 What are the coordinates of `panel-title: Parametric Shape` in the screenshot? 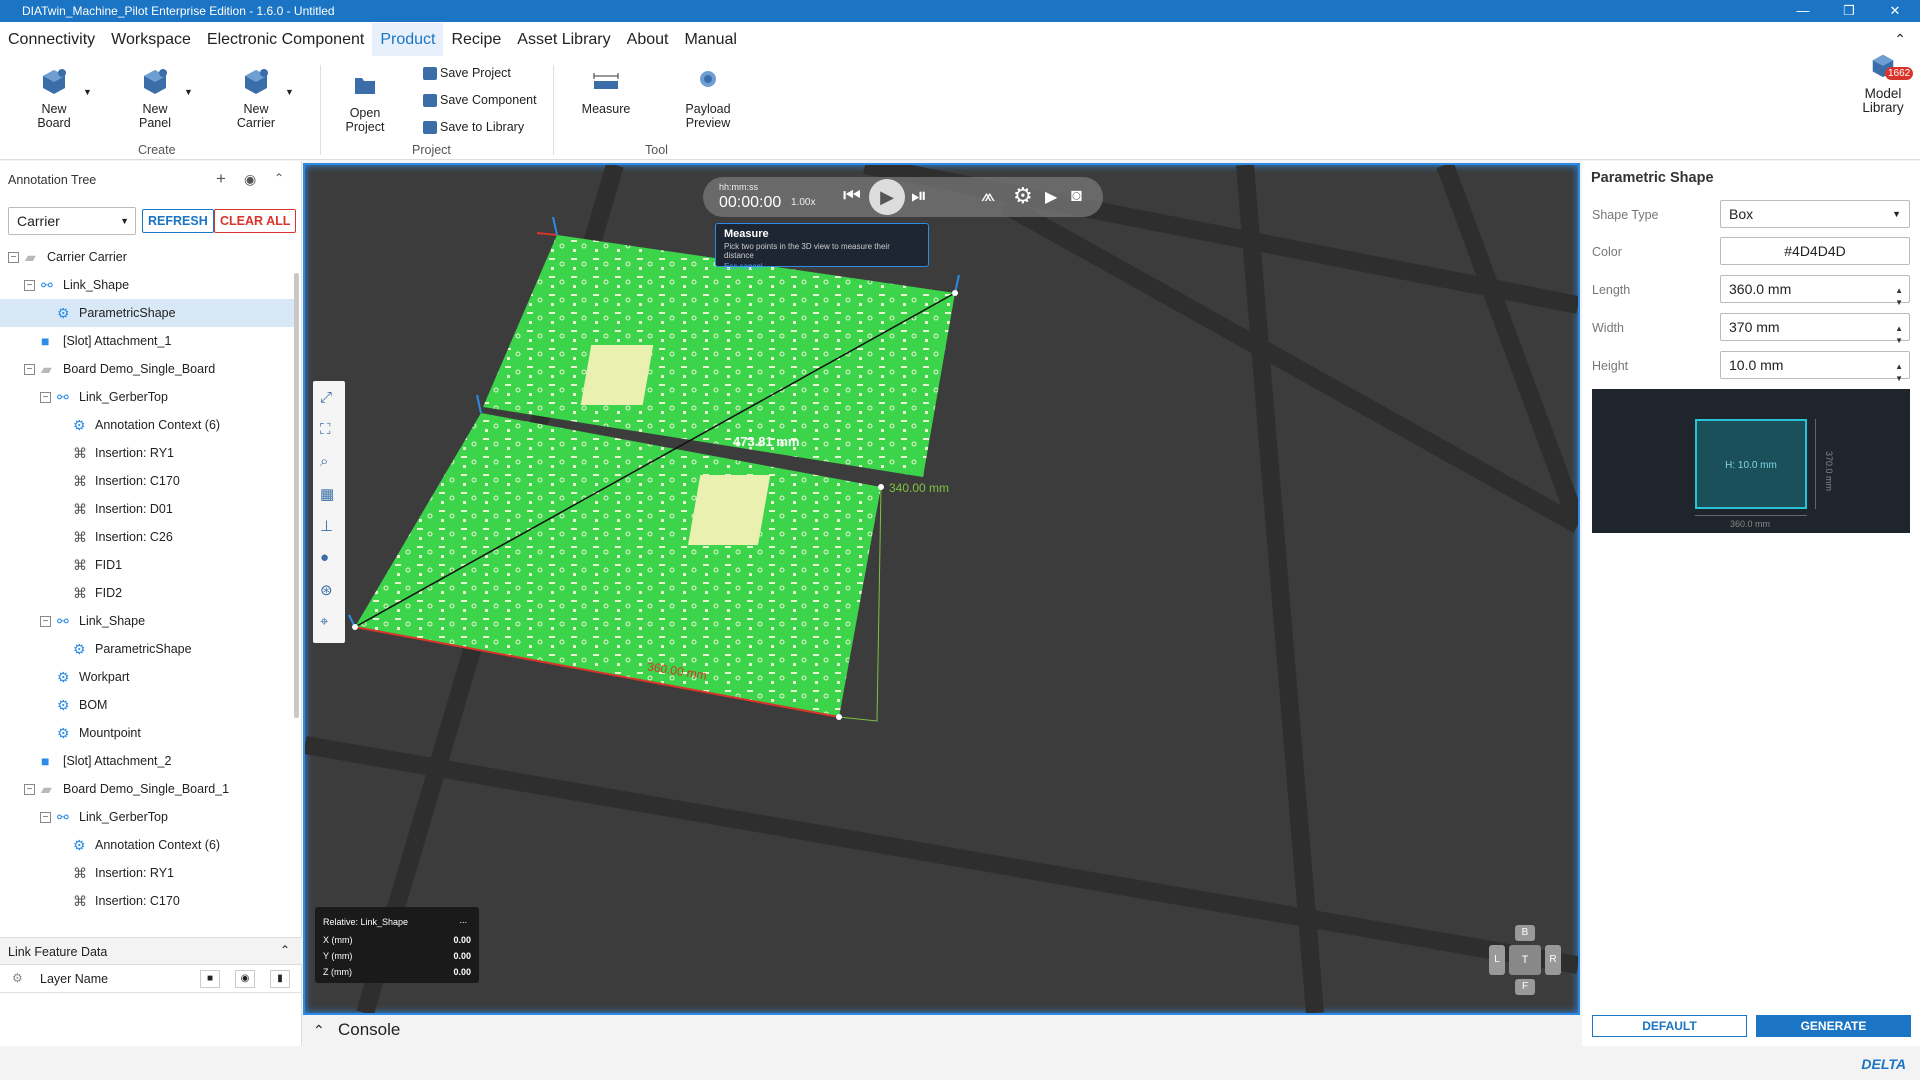 It's located at (1652, 178).